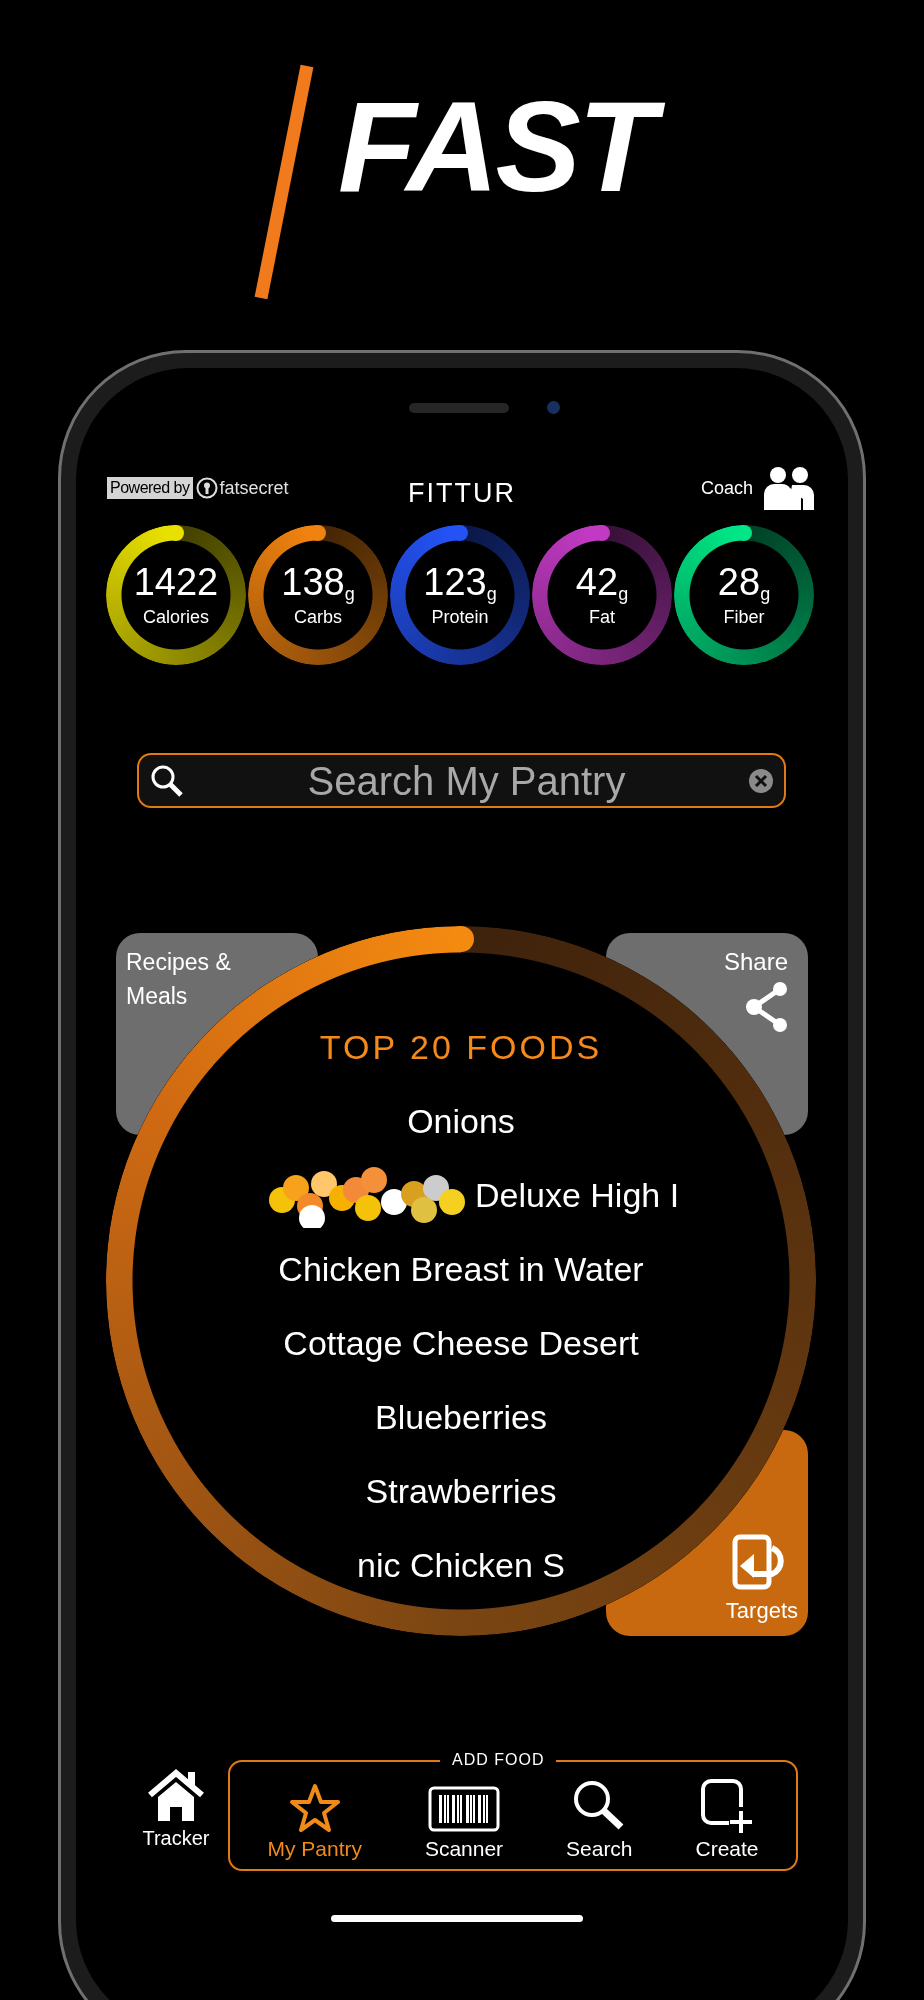  Describe the element at coordinates (744, 617) in the screenshot. I see `ring-label: Fiber` at that location.